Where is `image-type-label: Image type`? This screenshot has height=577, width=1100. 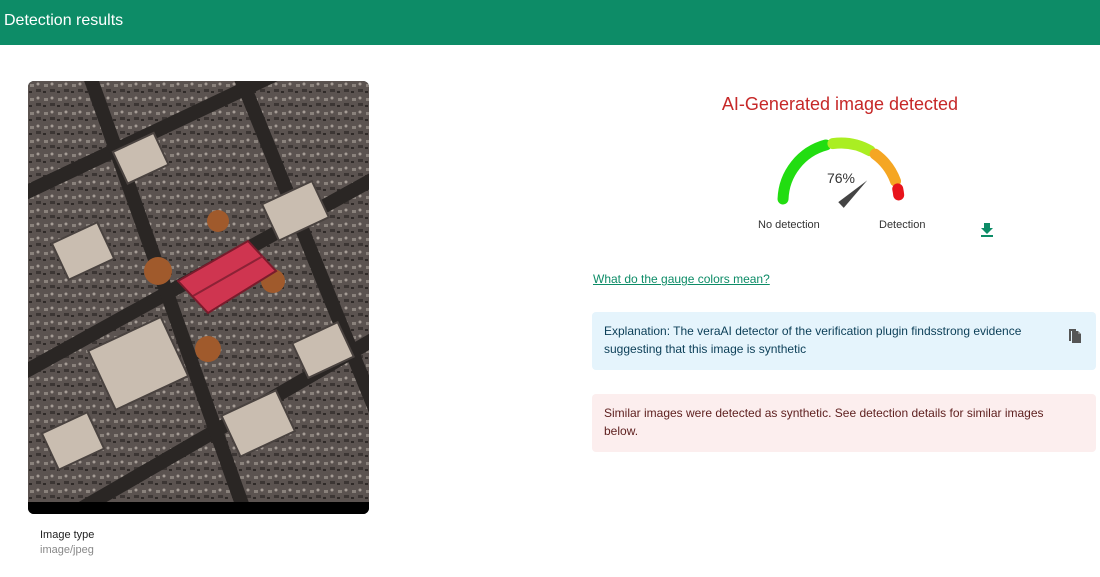 image-type-label: Image type is located at coordinates (67, 535).